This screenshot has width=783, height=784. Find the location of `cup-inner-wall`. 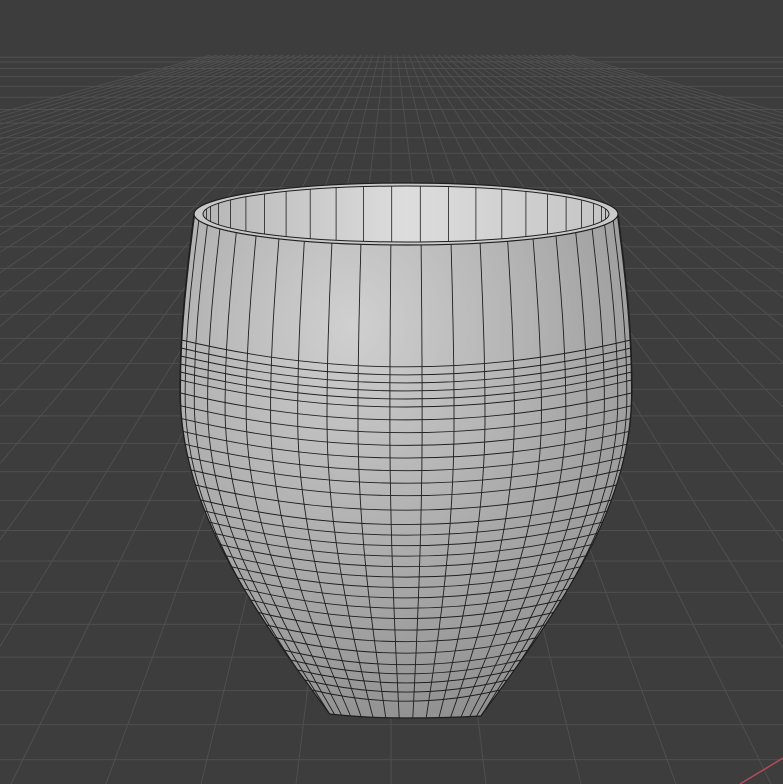

cup-inner-wall is located at coordinates (406, 214).